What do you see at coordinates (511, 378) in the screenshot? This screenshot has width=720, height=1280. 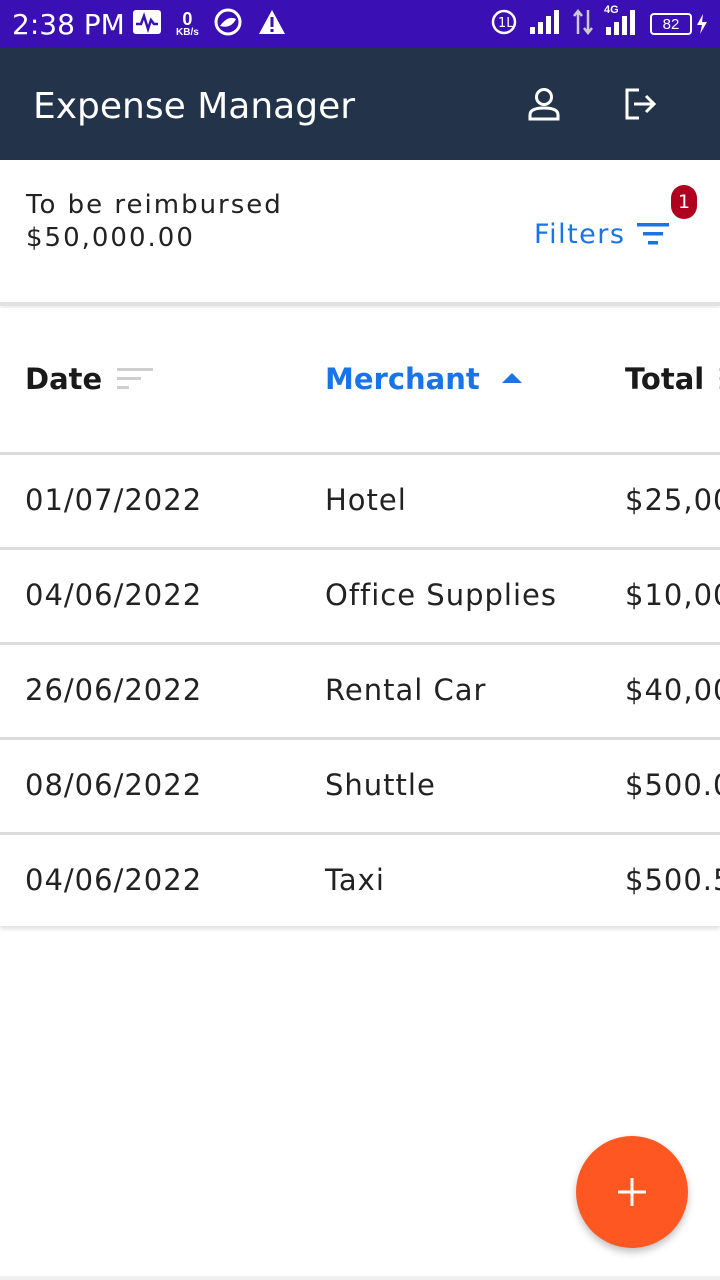 I see `sort-ascending-icon` at bounding box center [511, 378].